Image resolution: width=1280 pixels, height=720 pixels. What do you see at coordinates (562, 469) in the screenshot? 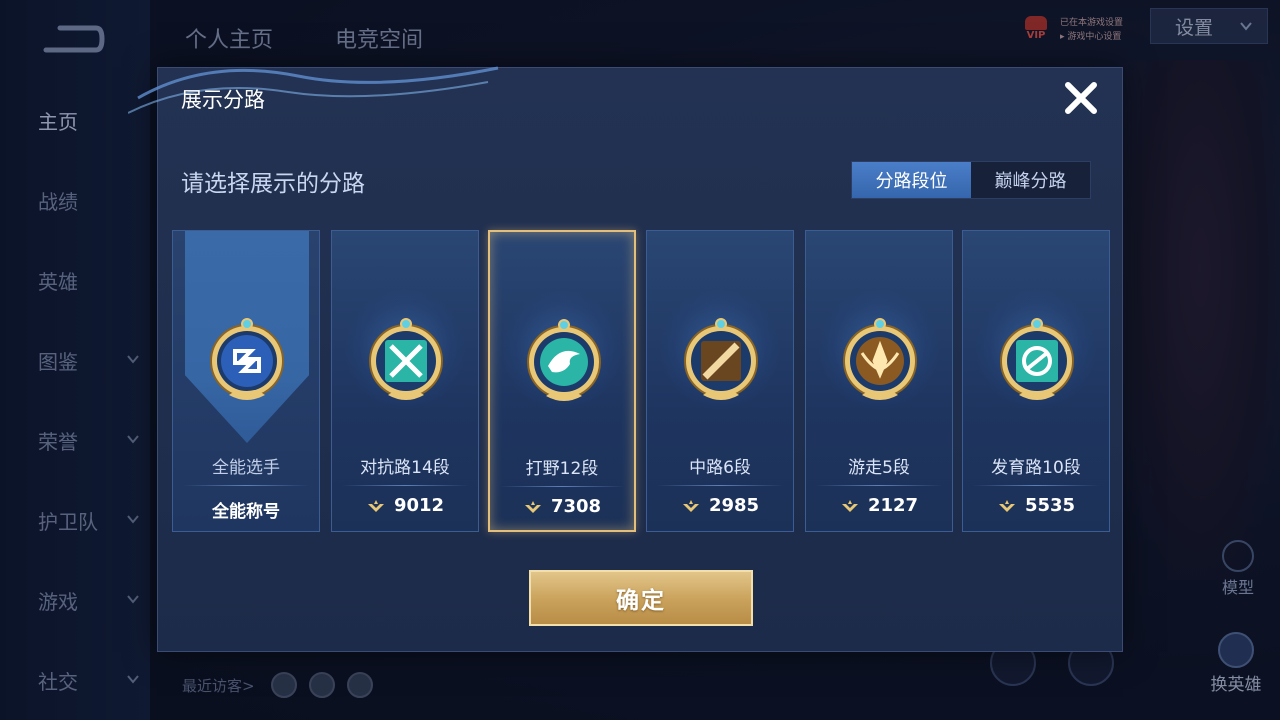
I see `lane-card-name: 打野12段` at bounding box center [562, 469].